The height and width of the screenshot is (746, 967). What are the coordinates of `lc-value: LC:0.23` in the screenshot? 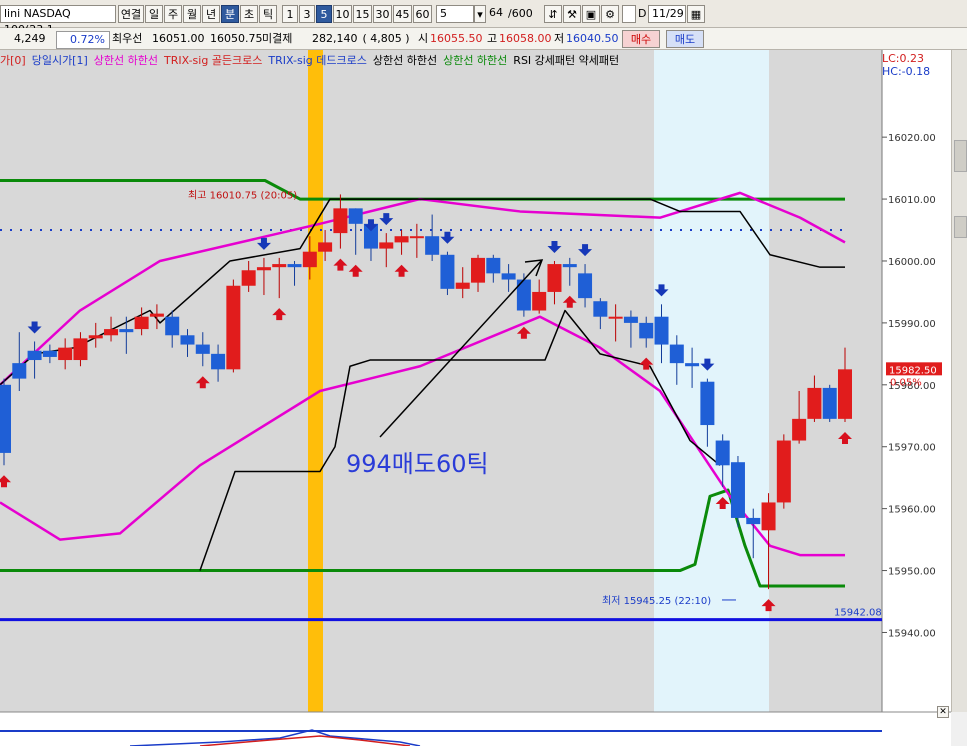 It's located at (903, 58).